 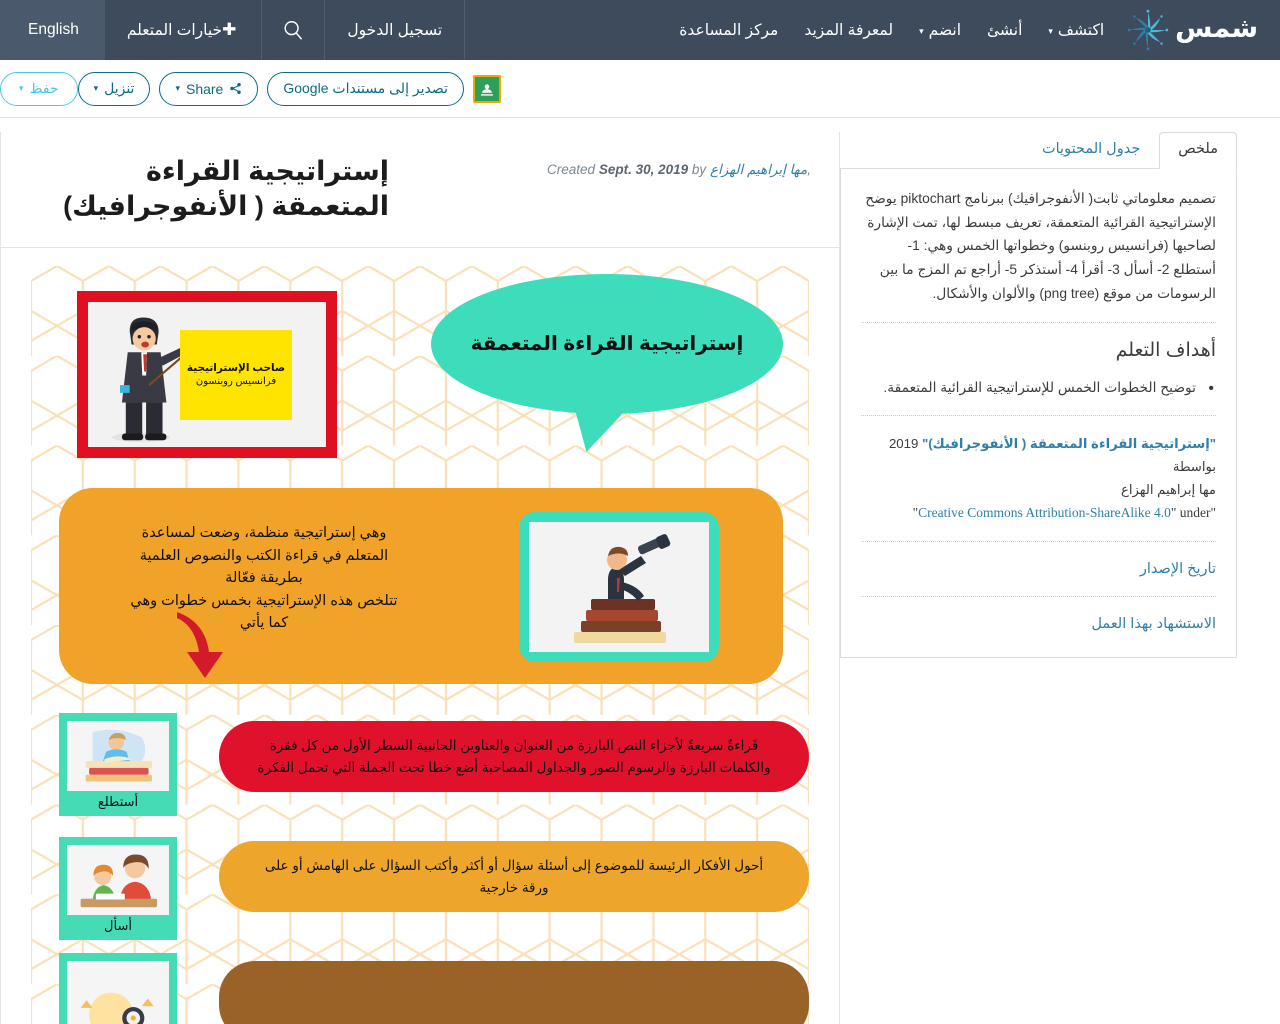 I want to click on tab-table-of-contents: جدول المحتويات, so click(x=1091, y=150).